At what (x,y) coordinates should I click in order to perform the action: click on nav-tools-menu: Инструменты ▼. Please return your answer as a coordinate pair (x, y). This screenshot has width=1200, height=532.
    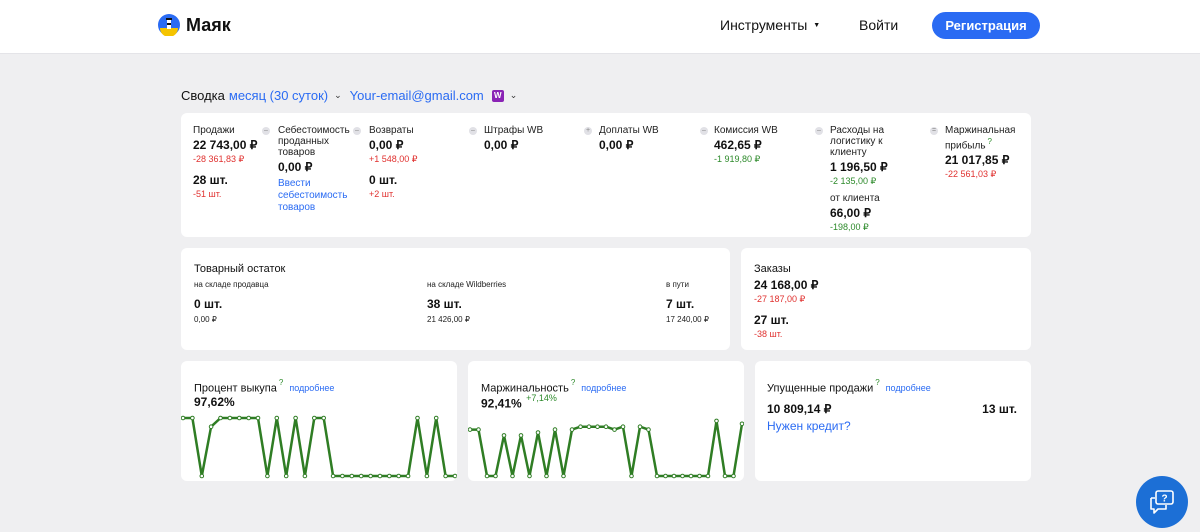
    Looking at the image, I should click on (770, 25).